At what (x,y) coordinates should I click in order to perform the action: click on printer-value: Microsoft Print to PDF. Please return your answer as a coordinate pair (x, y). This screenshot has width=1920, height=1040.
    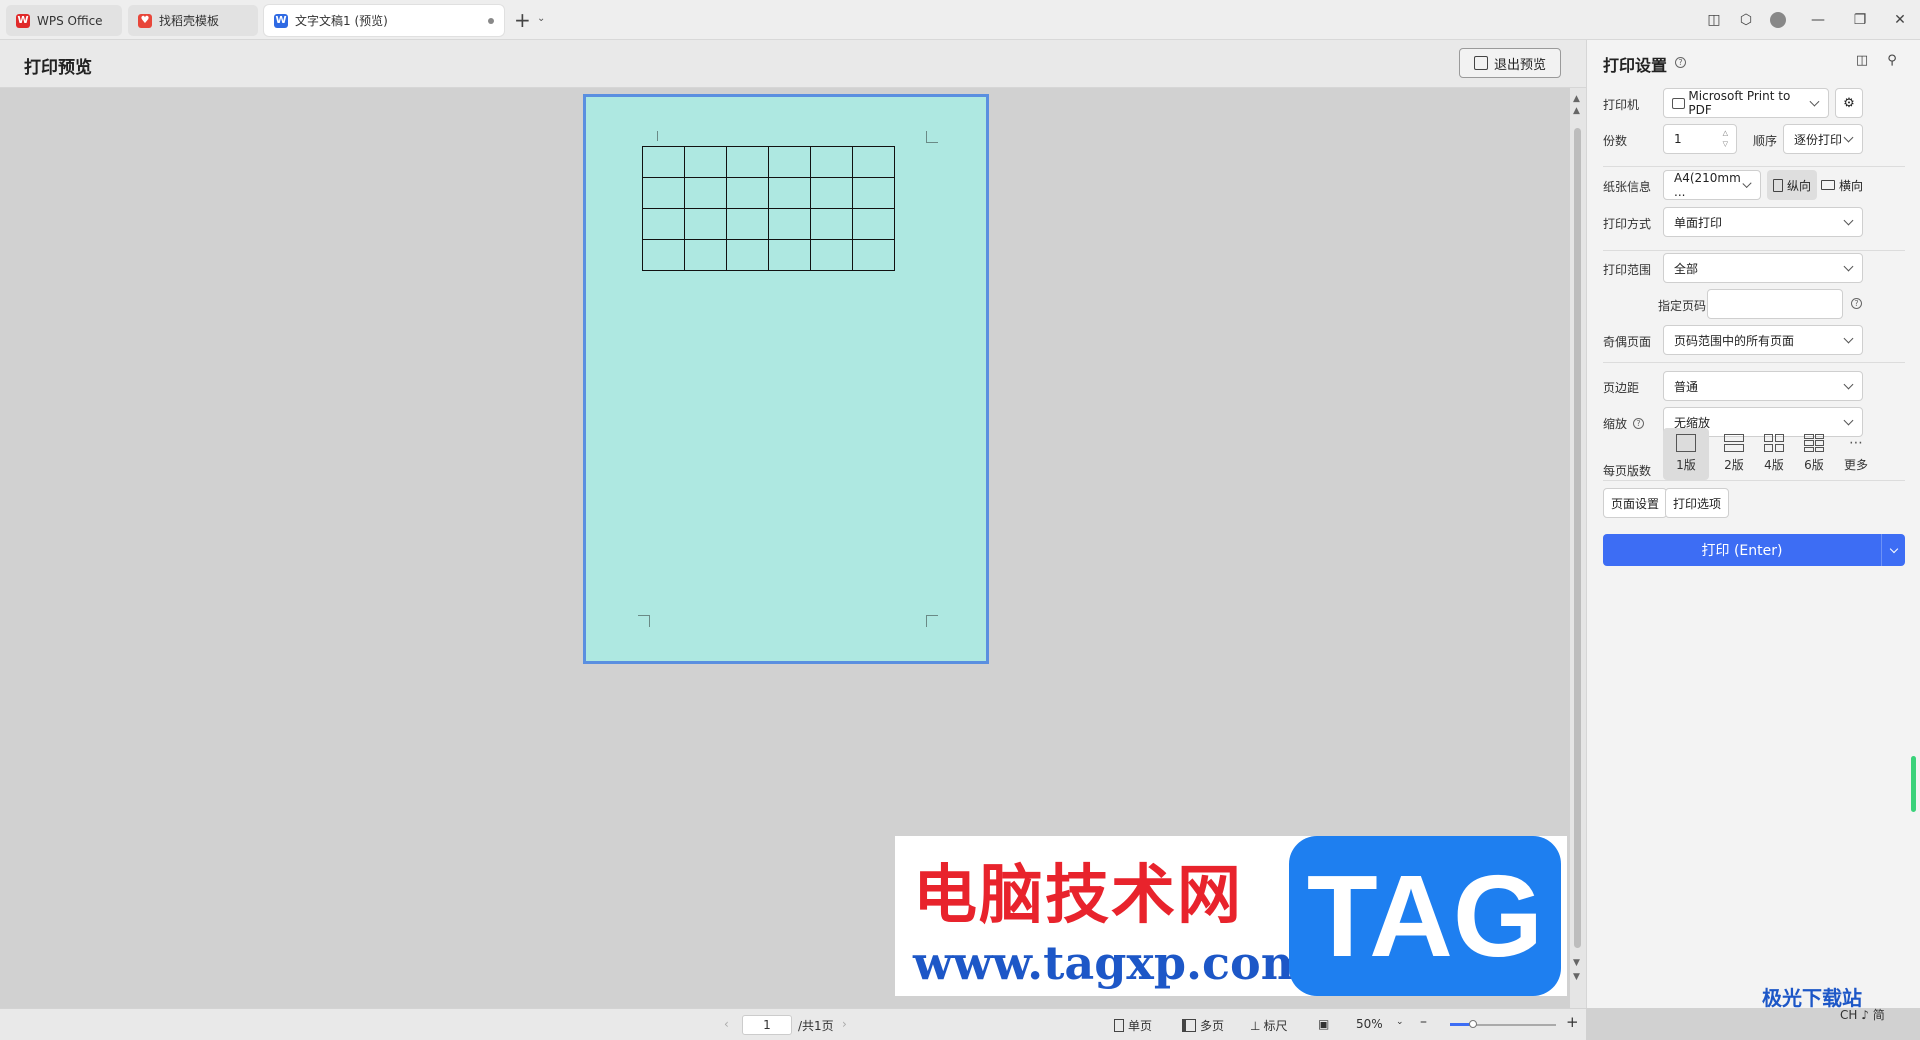
    Looking at the image, I should click on (1739, 103).